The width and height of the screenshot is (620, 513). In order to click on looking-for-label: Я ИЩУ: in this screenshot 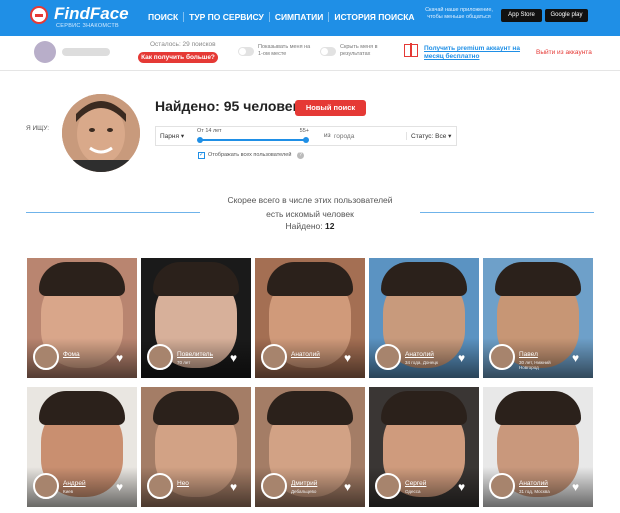, I will do `click(38, 128)`.